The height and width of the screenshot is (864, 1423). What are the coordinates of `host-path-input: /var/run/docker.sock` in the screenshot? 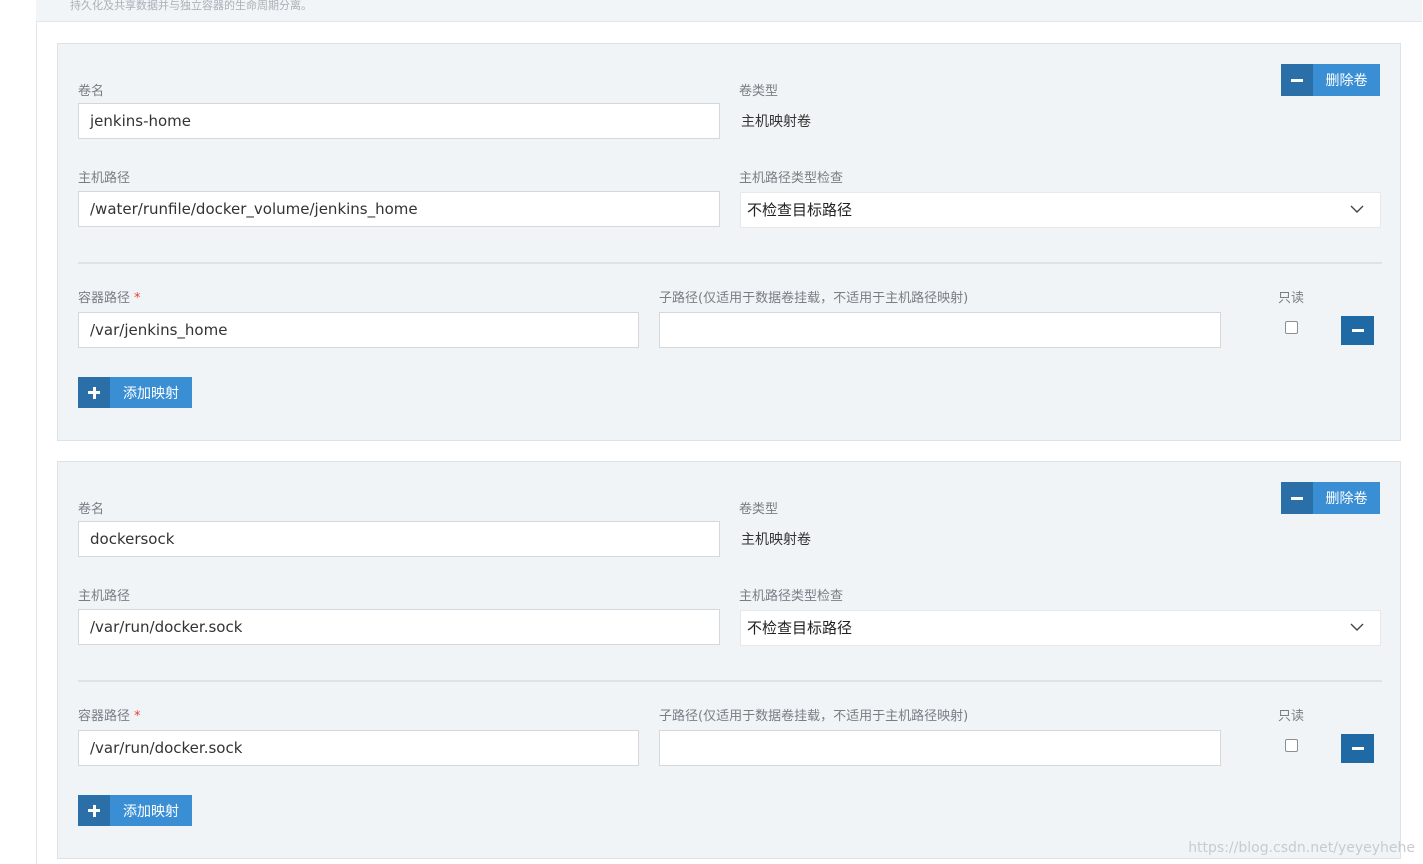 It's located at (399, 627).